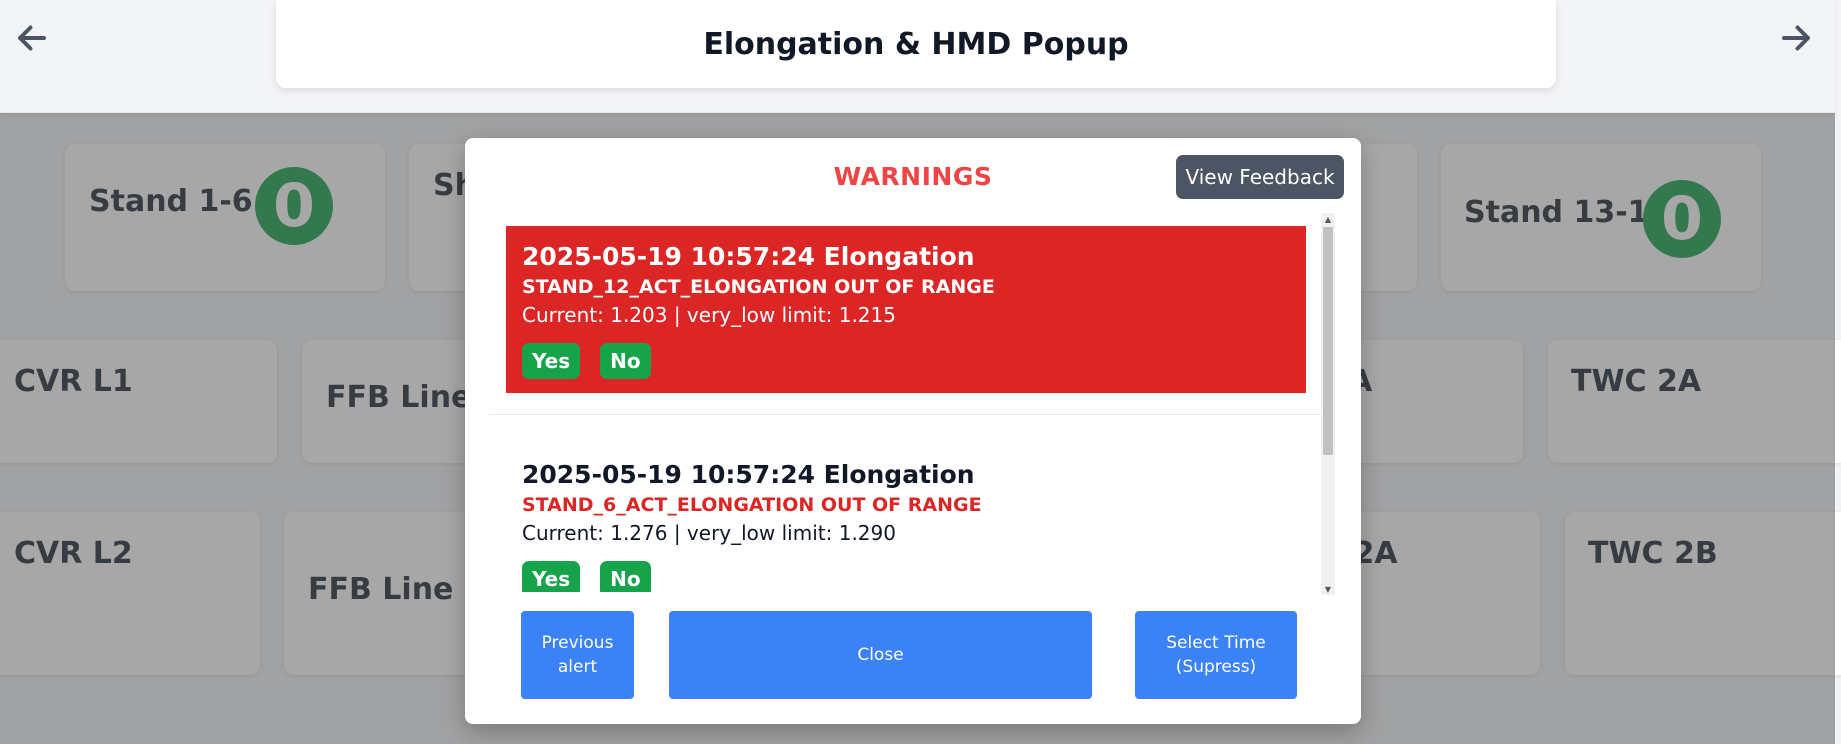 Image resolution: width=1841 pixels, height=744 pixels. What do you see at coordinates (32, 38) in the screenshot?
I see `arrow-left-icon` at bounding box center [32, 38].